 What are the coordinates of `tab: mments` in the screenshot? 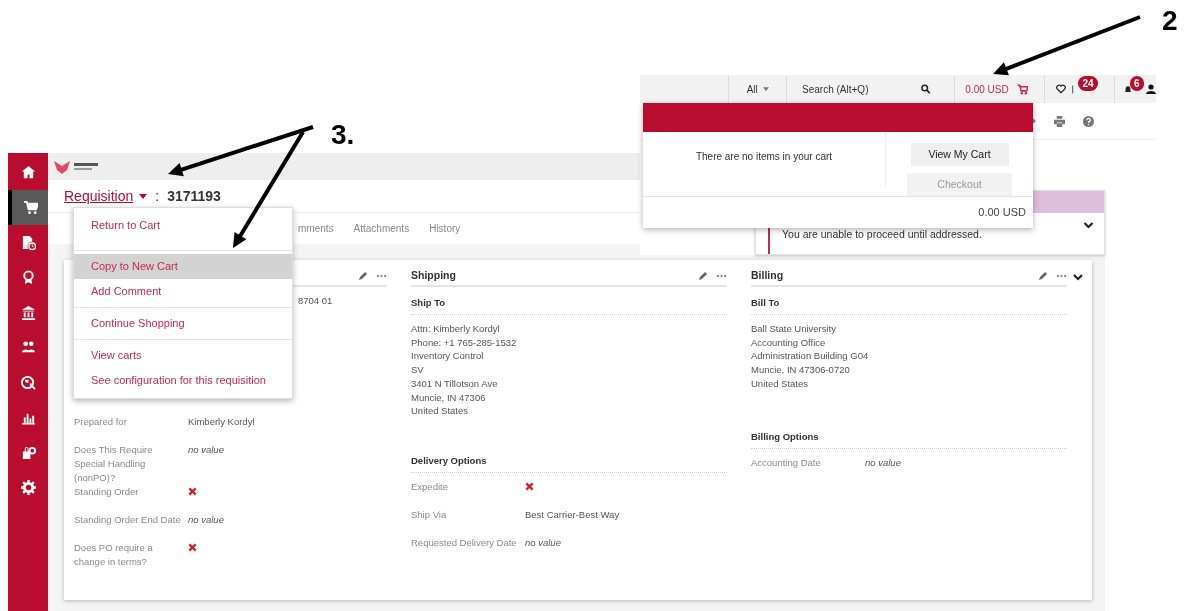 It's located at (316, 228).